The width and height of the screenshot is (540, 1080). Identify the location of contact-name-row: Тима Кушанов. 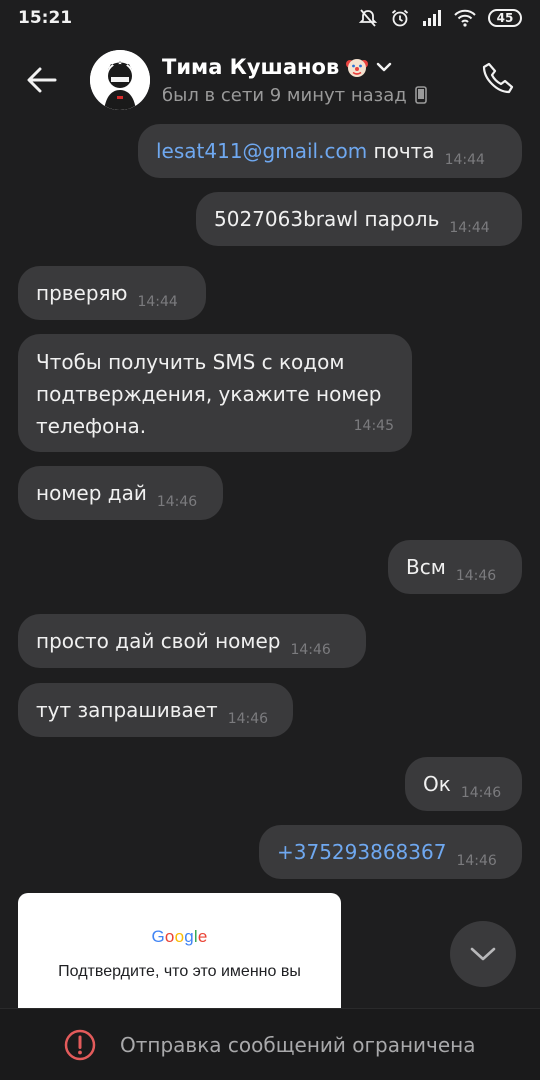
(294, 67).